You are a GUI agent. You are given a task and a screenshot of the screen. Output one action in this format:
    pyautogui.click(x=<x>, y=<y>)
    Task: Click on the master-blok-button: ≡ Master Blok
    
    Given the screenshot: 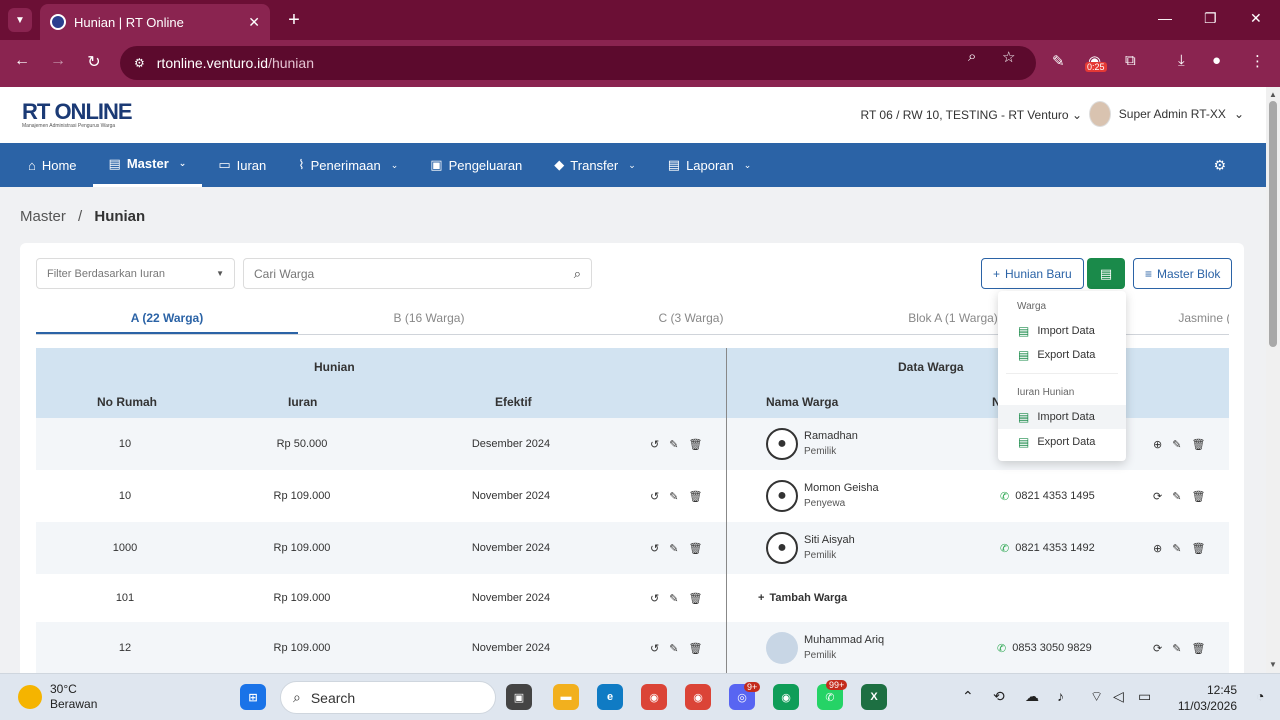 What is the action you would take?
    pyautogui.click(x=1183, y=273)
    